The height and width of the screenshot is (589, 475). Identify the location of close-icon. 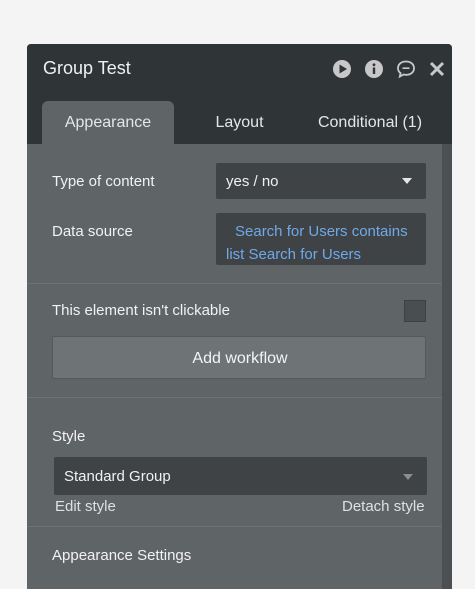
(437, 69).